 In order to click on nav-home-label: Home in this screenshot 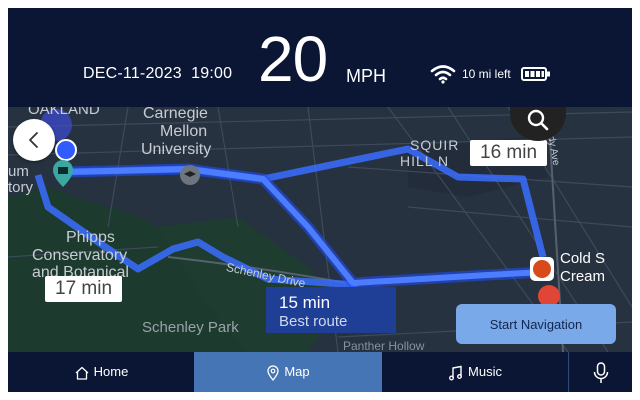, I will do `click(111, 371)`.